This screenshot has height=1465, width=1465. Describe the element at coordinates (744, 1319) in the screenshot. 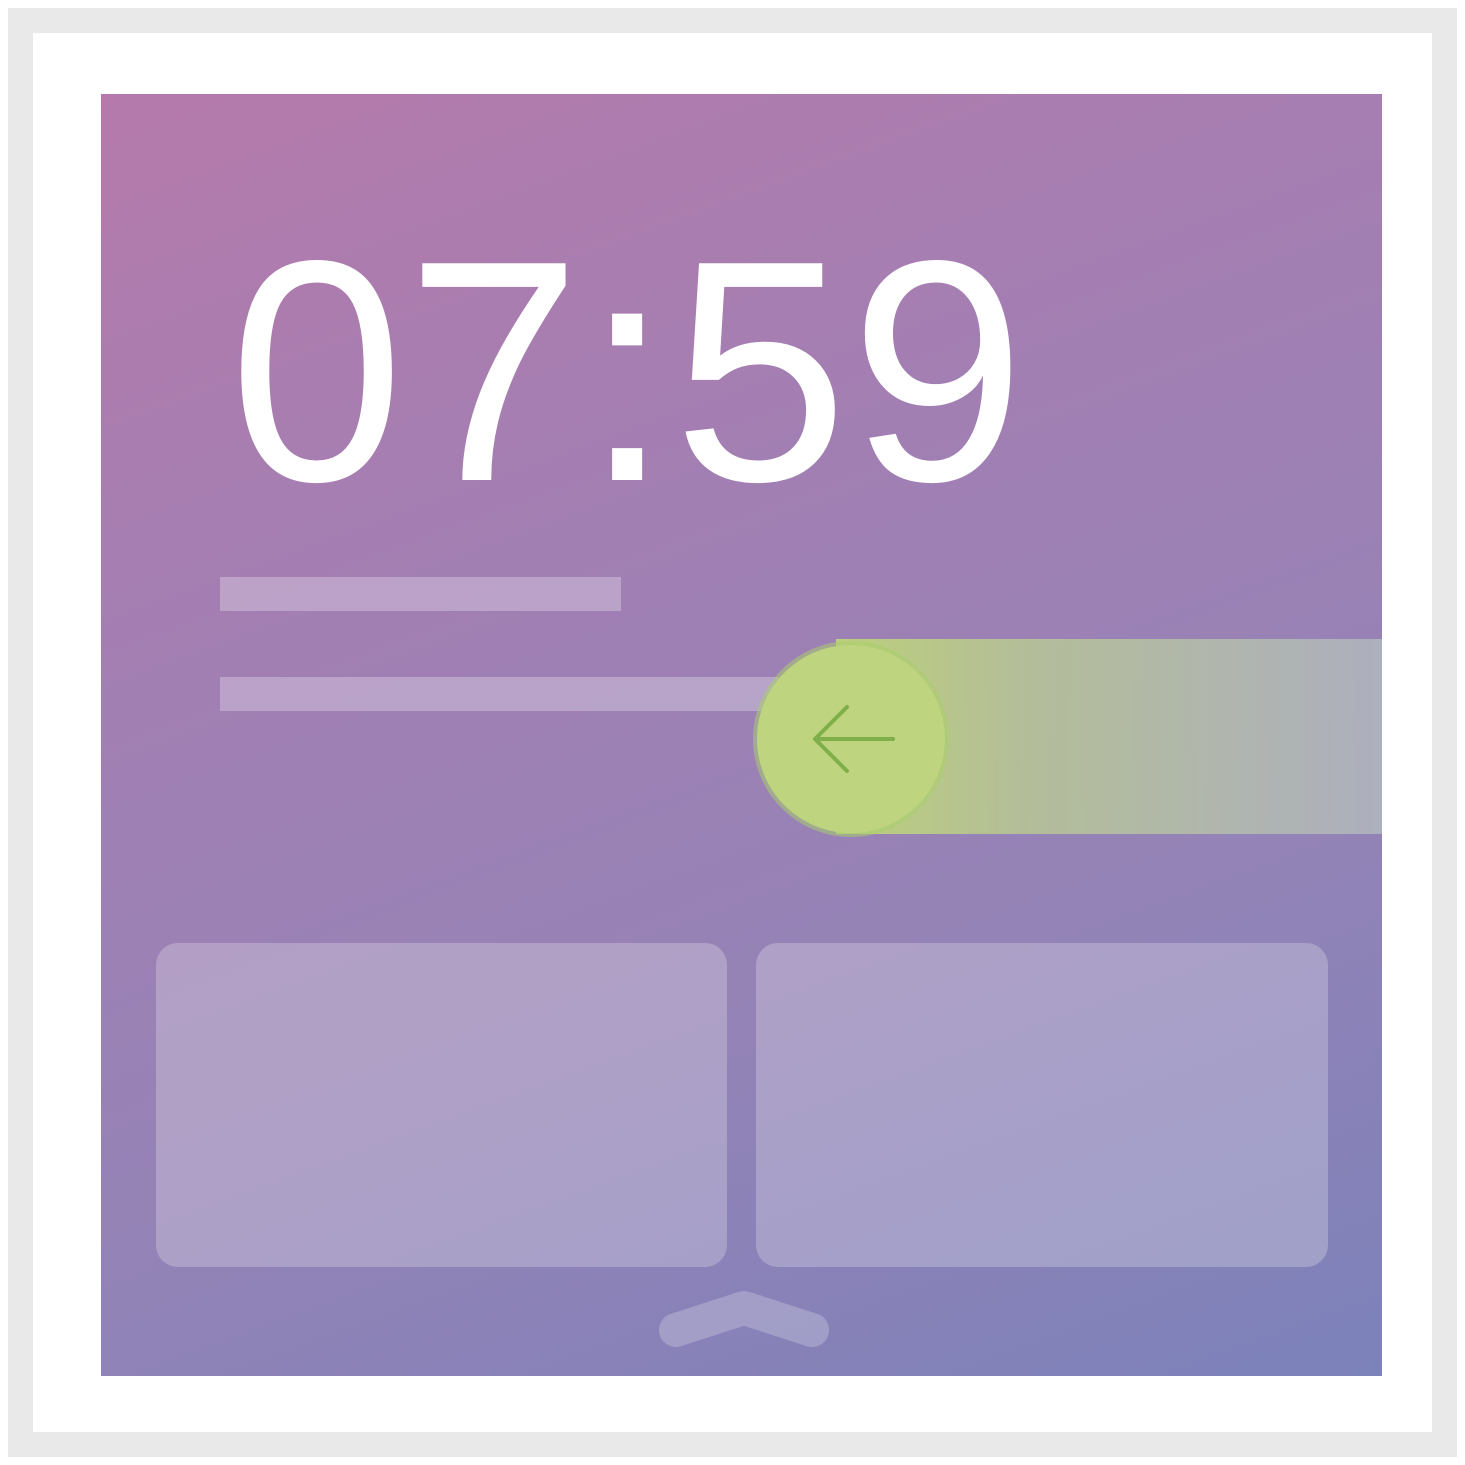

I see `chevron-up-icon` at that location.